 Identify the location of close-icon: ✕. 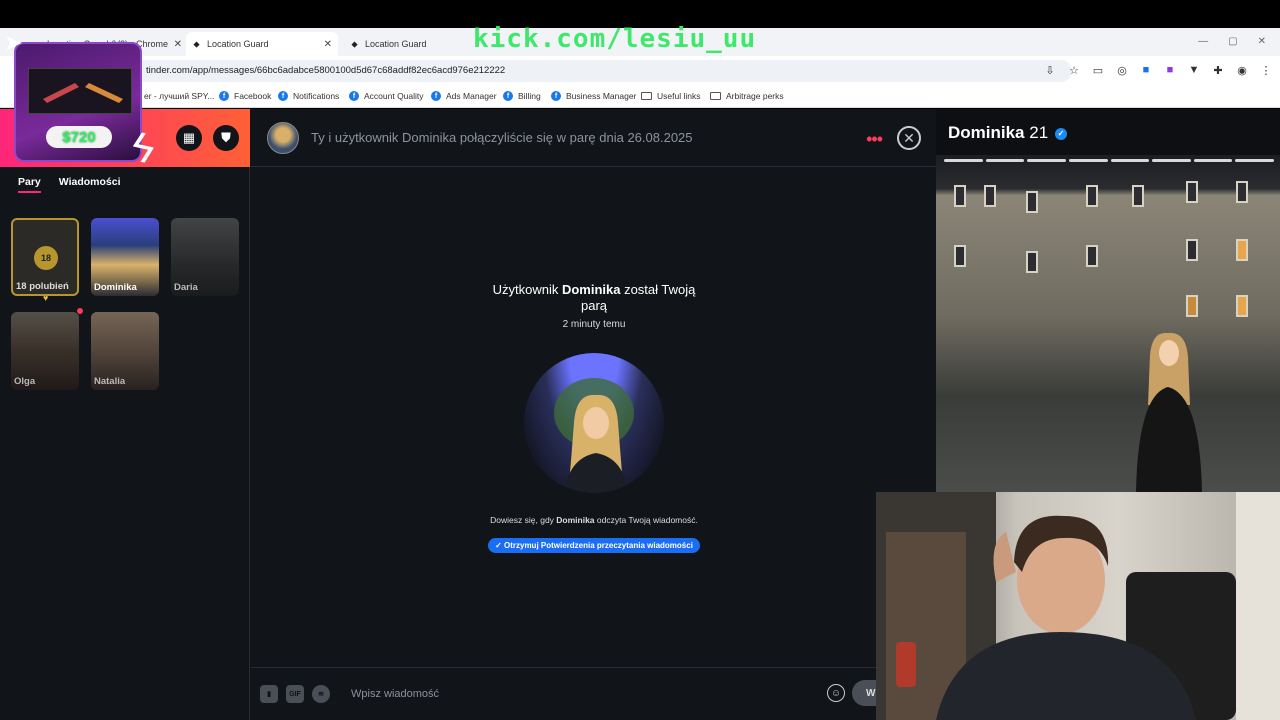
(909, 137).